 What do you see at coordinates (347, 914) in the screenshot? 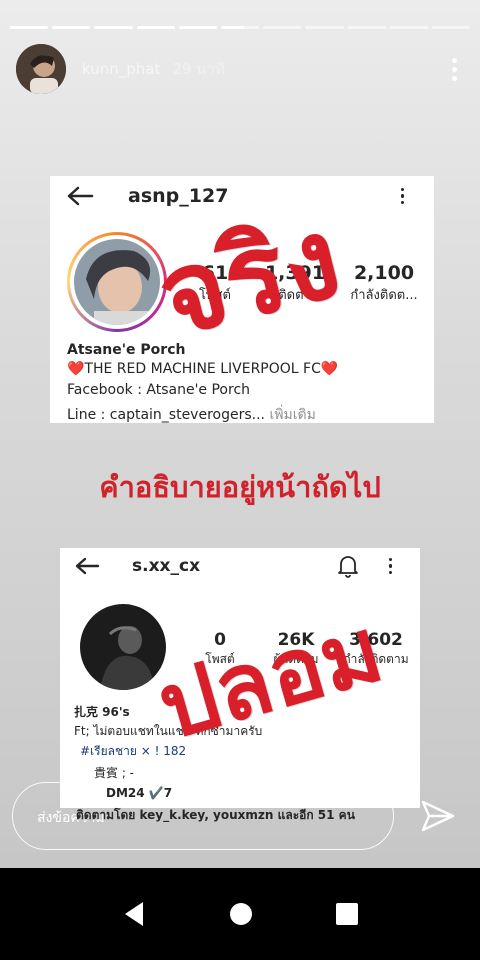
I see `recents-icon` at bounding box center [347, 914].